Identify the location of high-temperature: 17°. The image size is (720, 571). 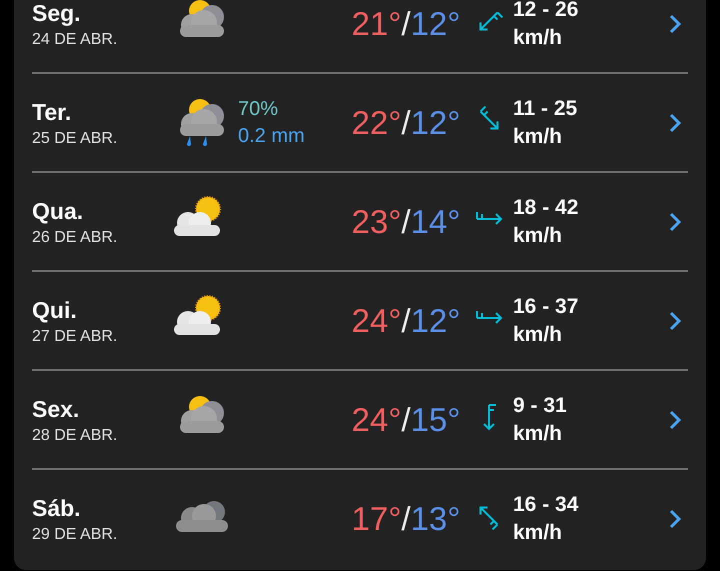
(377, 519).